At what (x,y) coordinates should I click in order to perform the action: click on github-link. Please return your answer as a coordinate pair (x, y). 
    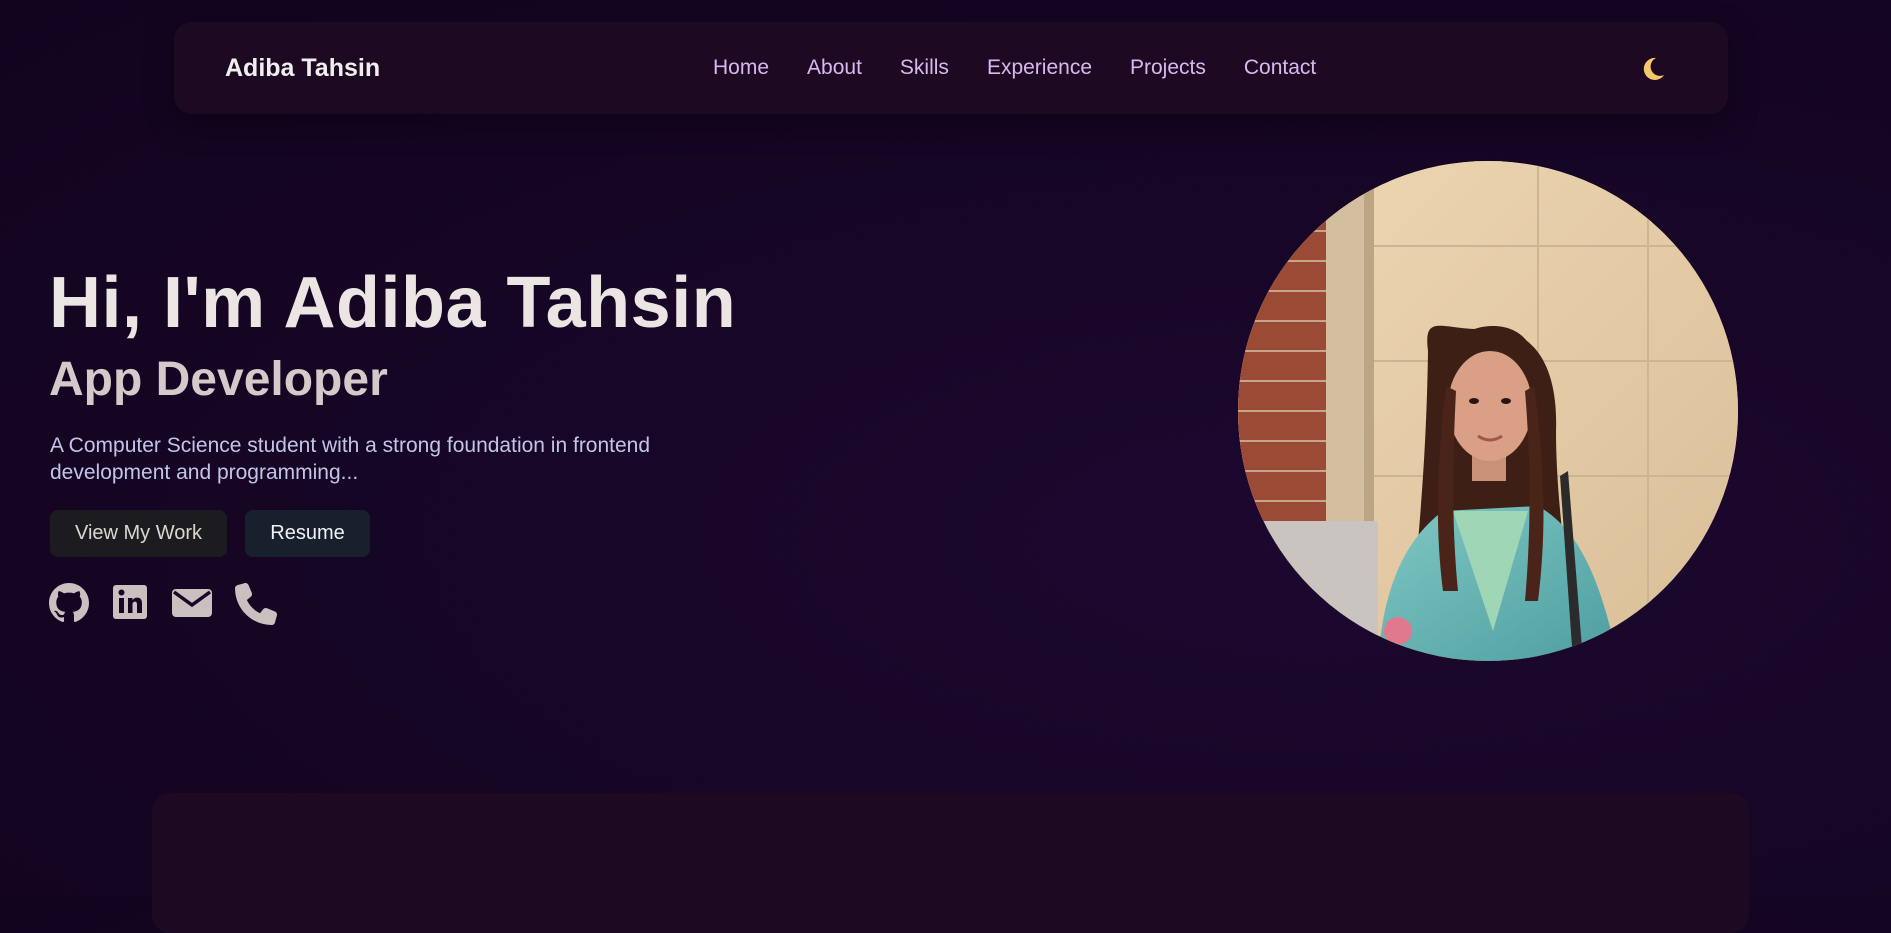
    Looking at the image, I should click on (69, 603).